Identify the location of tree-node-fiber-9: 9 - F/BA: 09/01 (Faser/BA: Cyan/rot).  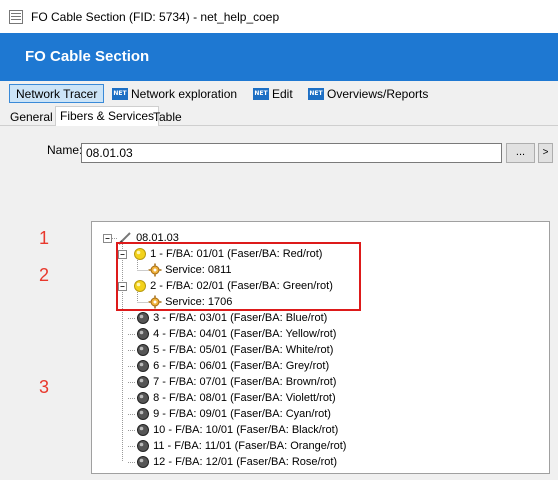
(233, 414).